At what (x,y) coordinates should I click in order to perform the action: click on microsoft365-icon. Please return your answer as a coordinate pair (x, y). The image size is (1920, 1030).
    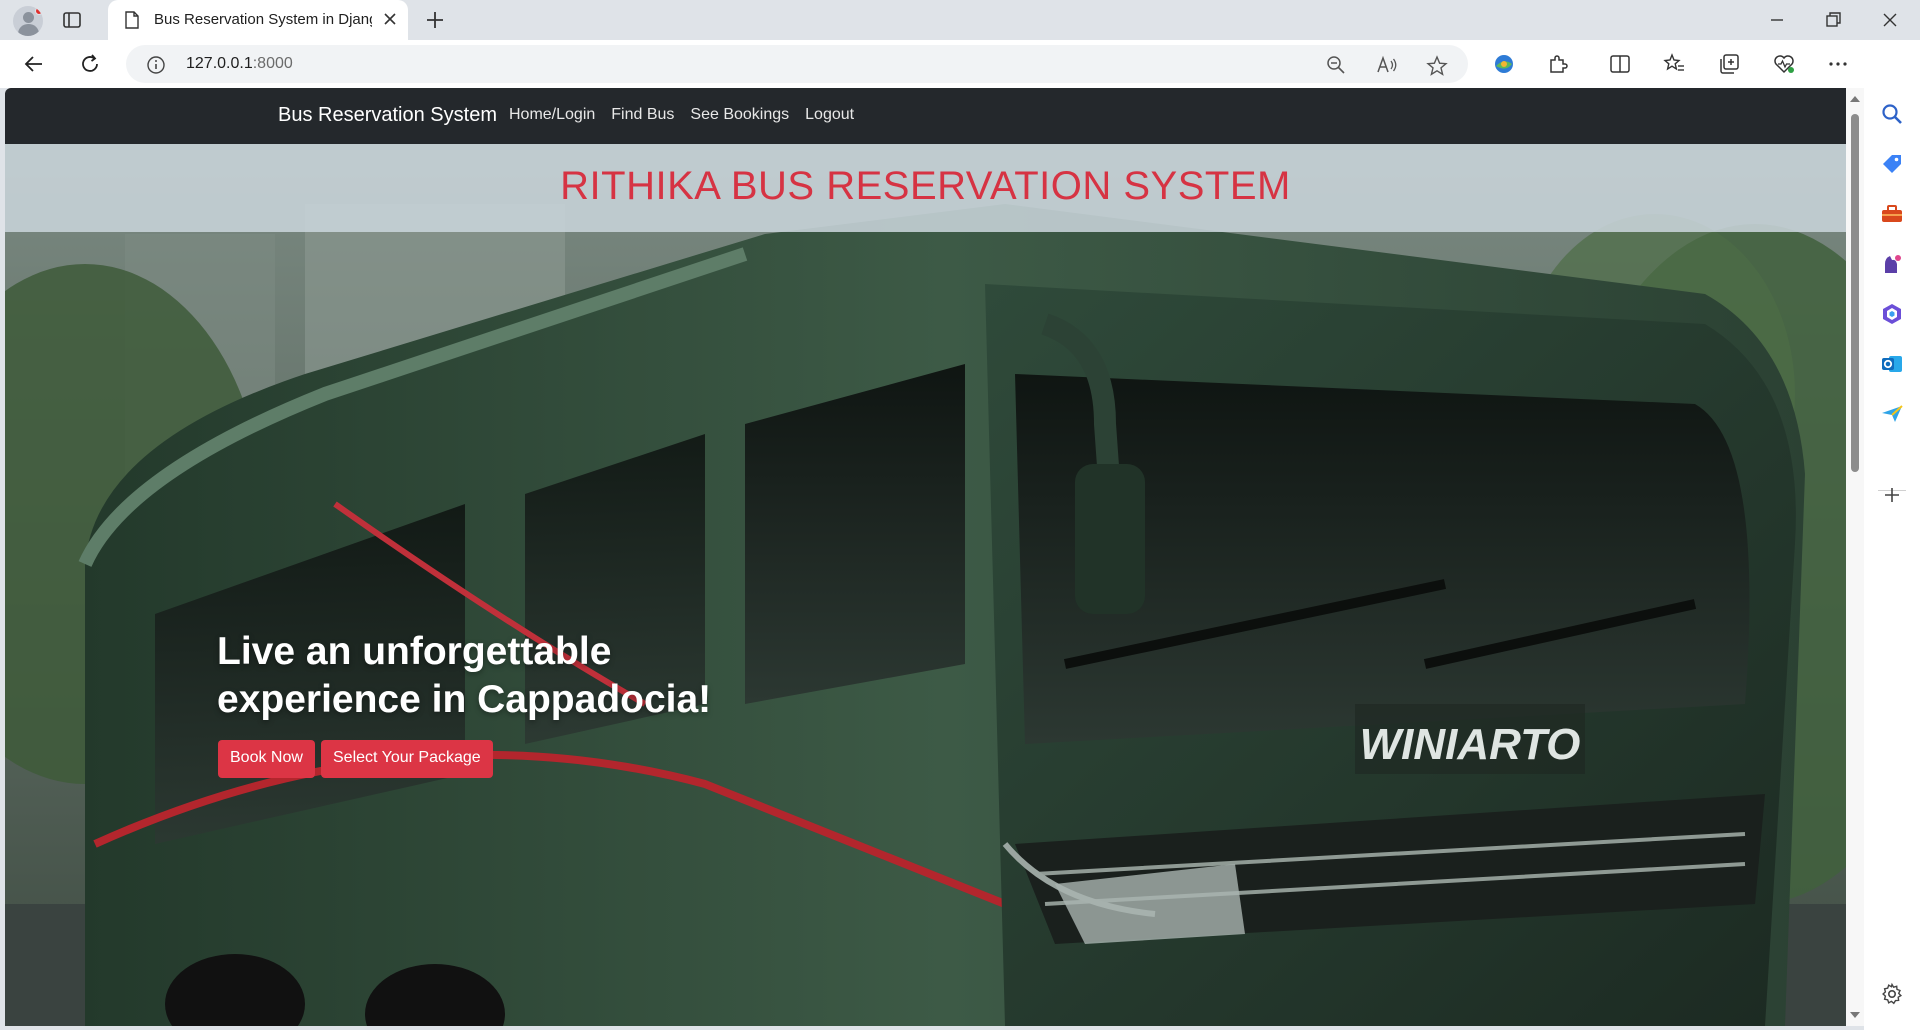
    Looking at the image, I should click on (1892, 314).